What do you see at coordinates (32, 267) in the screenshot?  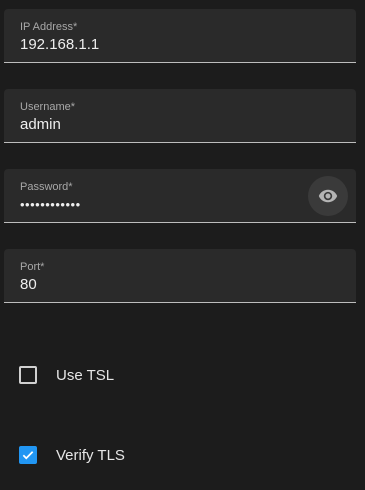 I see `port-label: Port*` at bounding box center [32, 267].